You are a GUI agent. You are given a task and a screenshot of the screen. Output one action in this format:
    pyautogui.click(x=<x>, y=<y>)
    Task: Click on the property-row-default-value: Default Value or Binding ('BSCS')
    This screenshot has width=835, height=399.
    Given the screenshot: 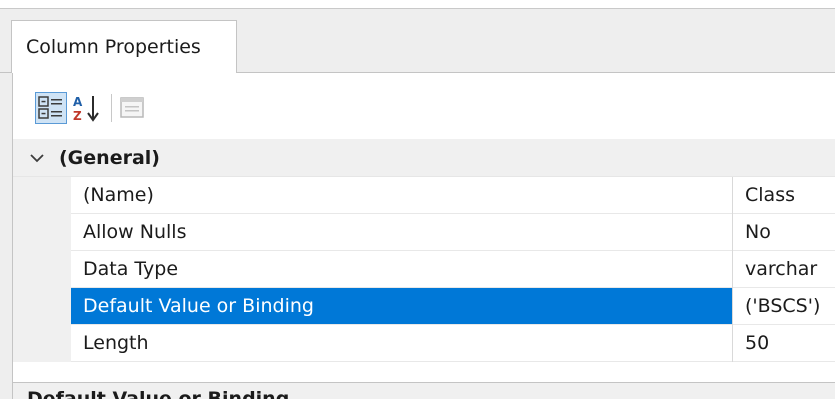 What is the action you would take?
    pyautogui.click(x=424, y=306)
    